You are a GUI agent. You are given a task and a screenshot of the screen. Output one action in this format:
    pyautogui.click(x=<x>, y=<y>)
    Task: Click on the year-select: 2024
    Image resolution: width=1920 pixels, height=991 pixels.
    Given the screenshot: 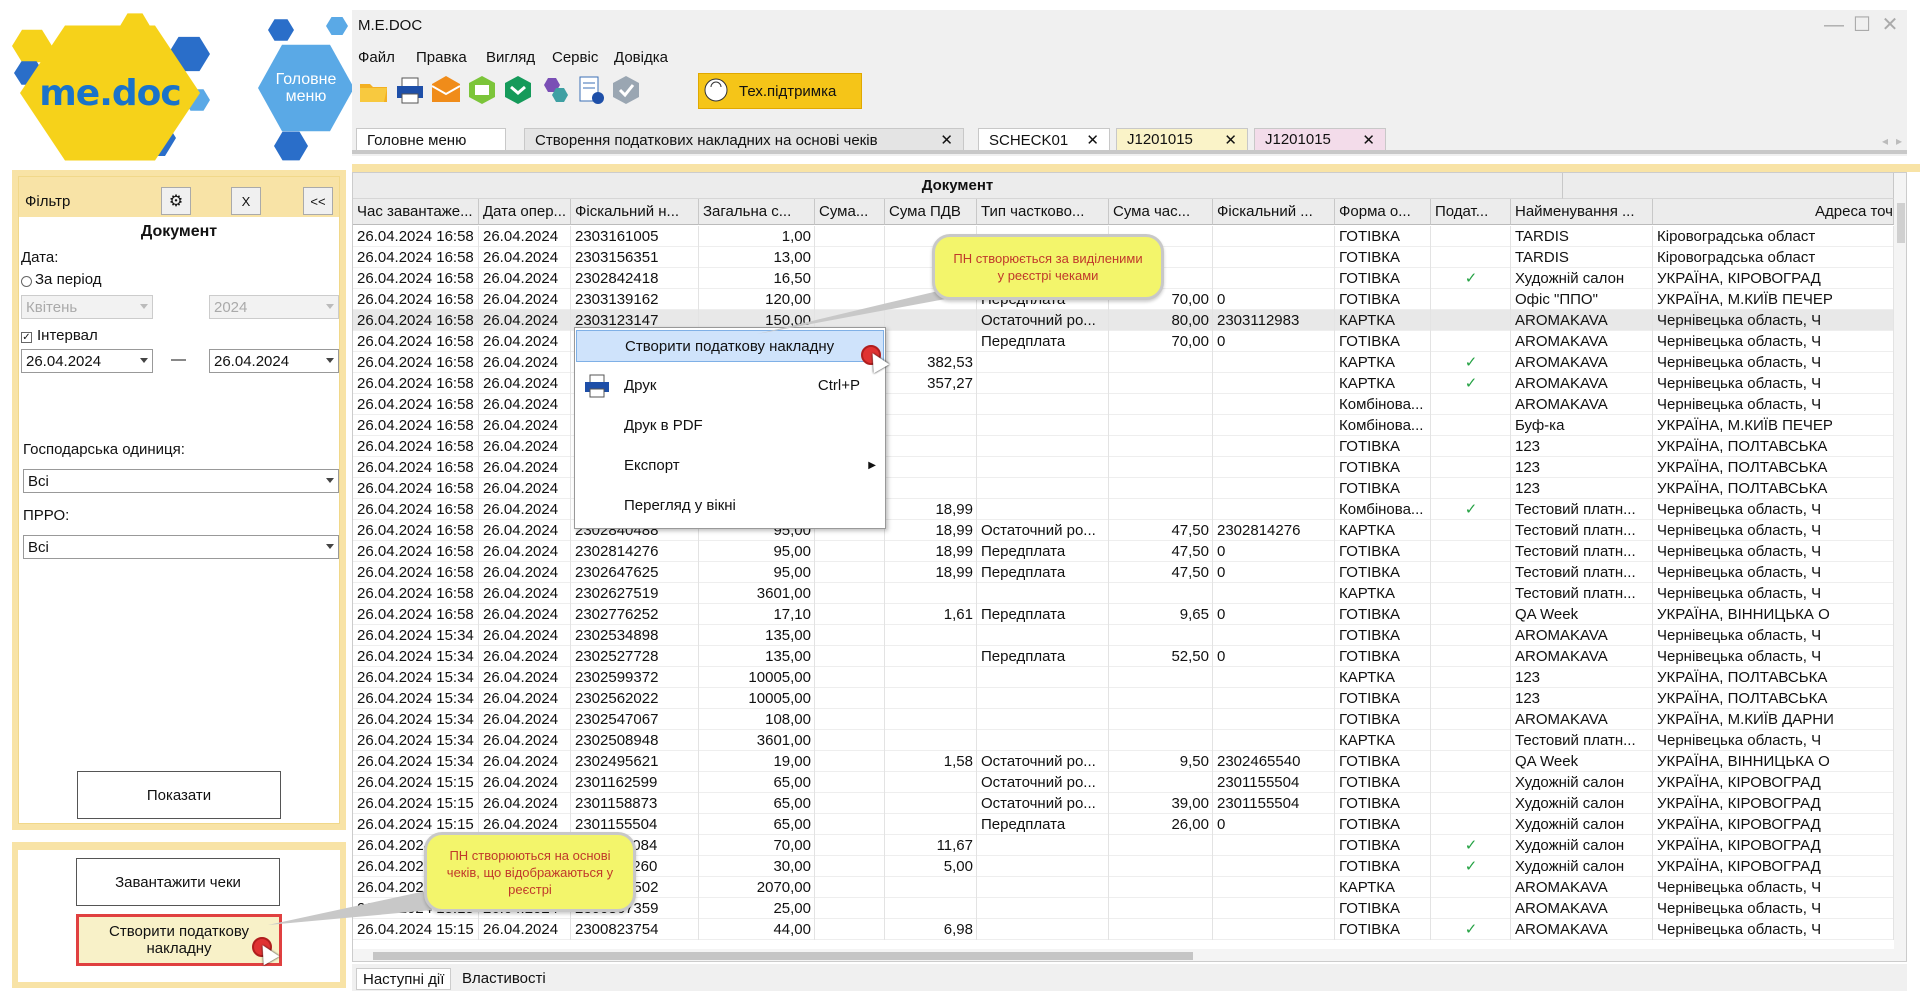 What is the action you would take?
    pyautogui.click(x=274, y=307)
    